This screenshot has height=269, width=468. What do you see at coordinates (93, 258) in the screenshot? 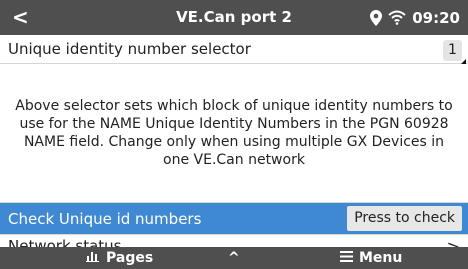
I see `pages-icon` at bounding box center [93, 258].